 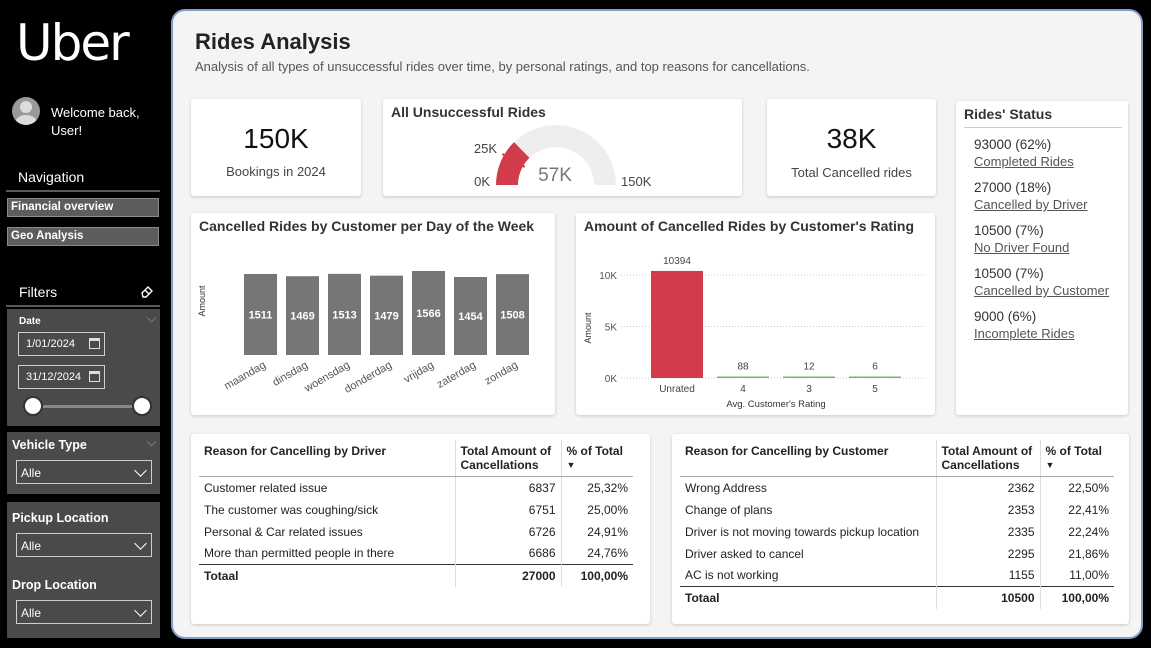 What do you see at coordinates (83, 191) in the screenshot?
I see `nav-divider` at bounding box center [83, 191].